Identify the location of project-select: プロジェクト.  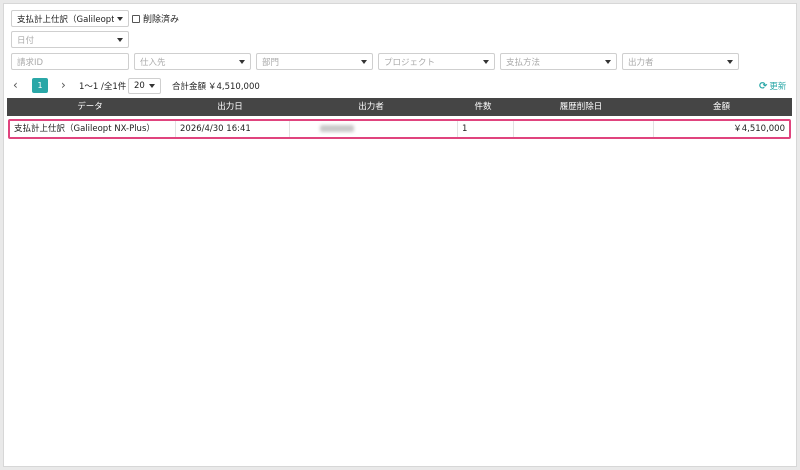
(436, 61).